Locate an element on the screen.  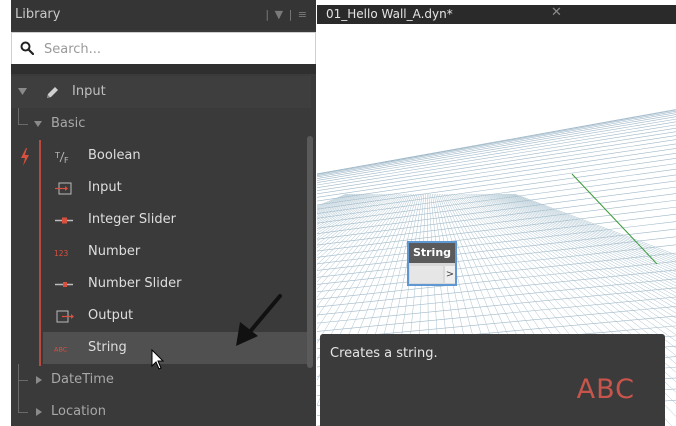
string-icon: ABC is located at coordinates (61, 350).